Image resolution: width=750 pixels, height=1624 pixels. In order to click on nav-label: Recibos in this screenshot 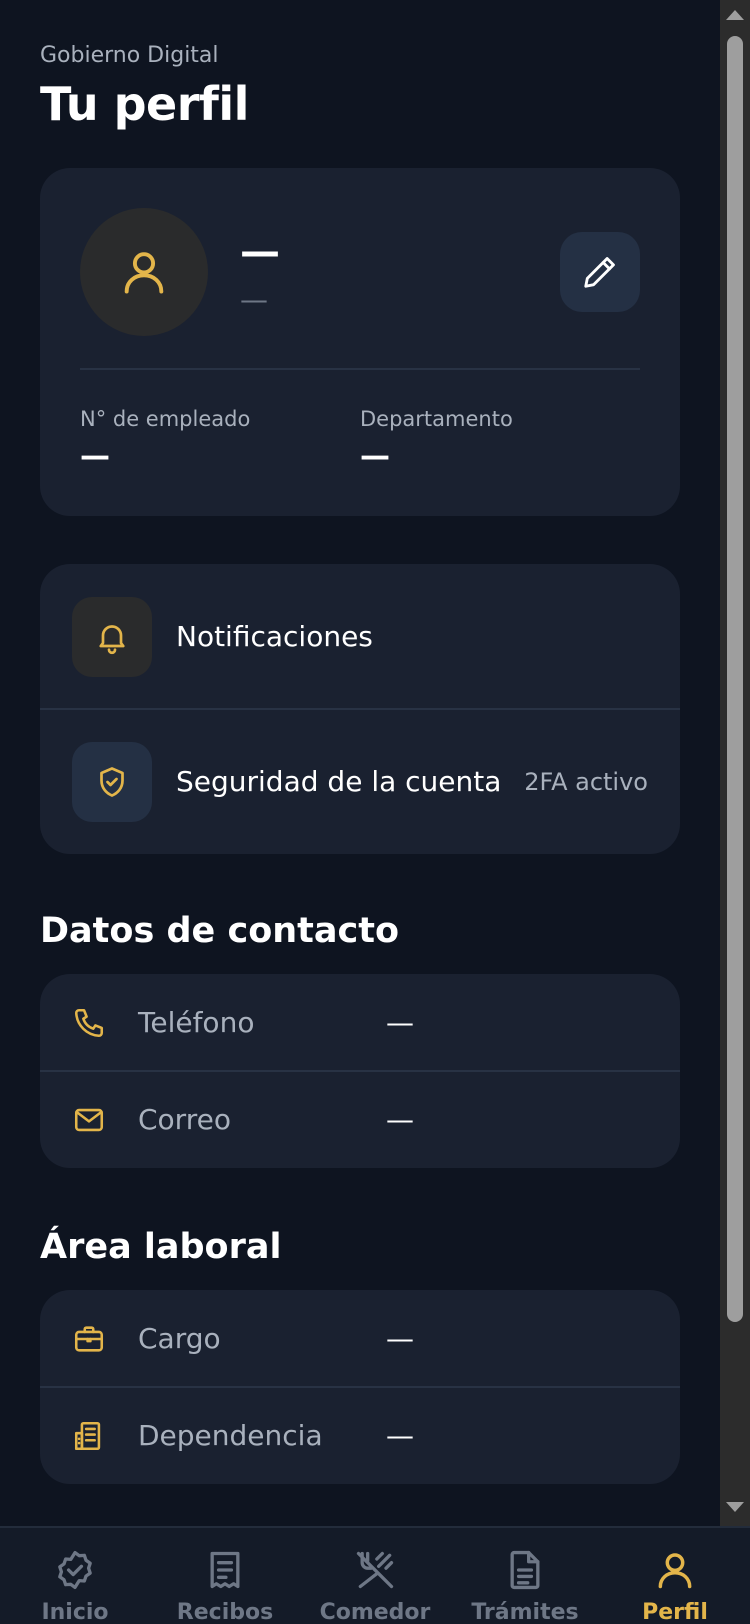, I will do `click(225, 1612)`.